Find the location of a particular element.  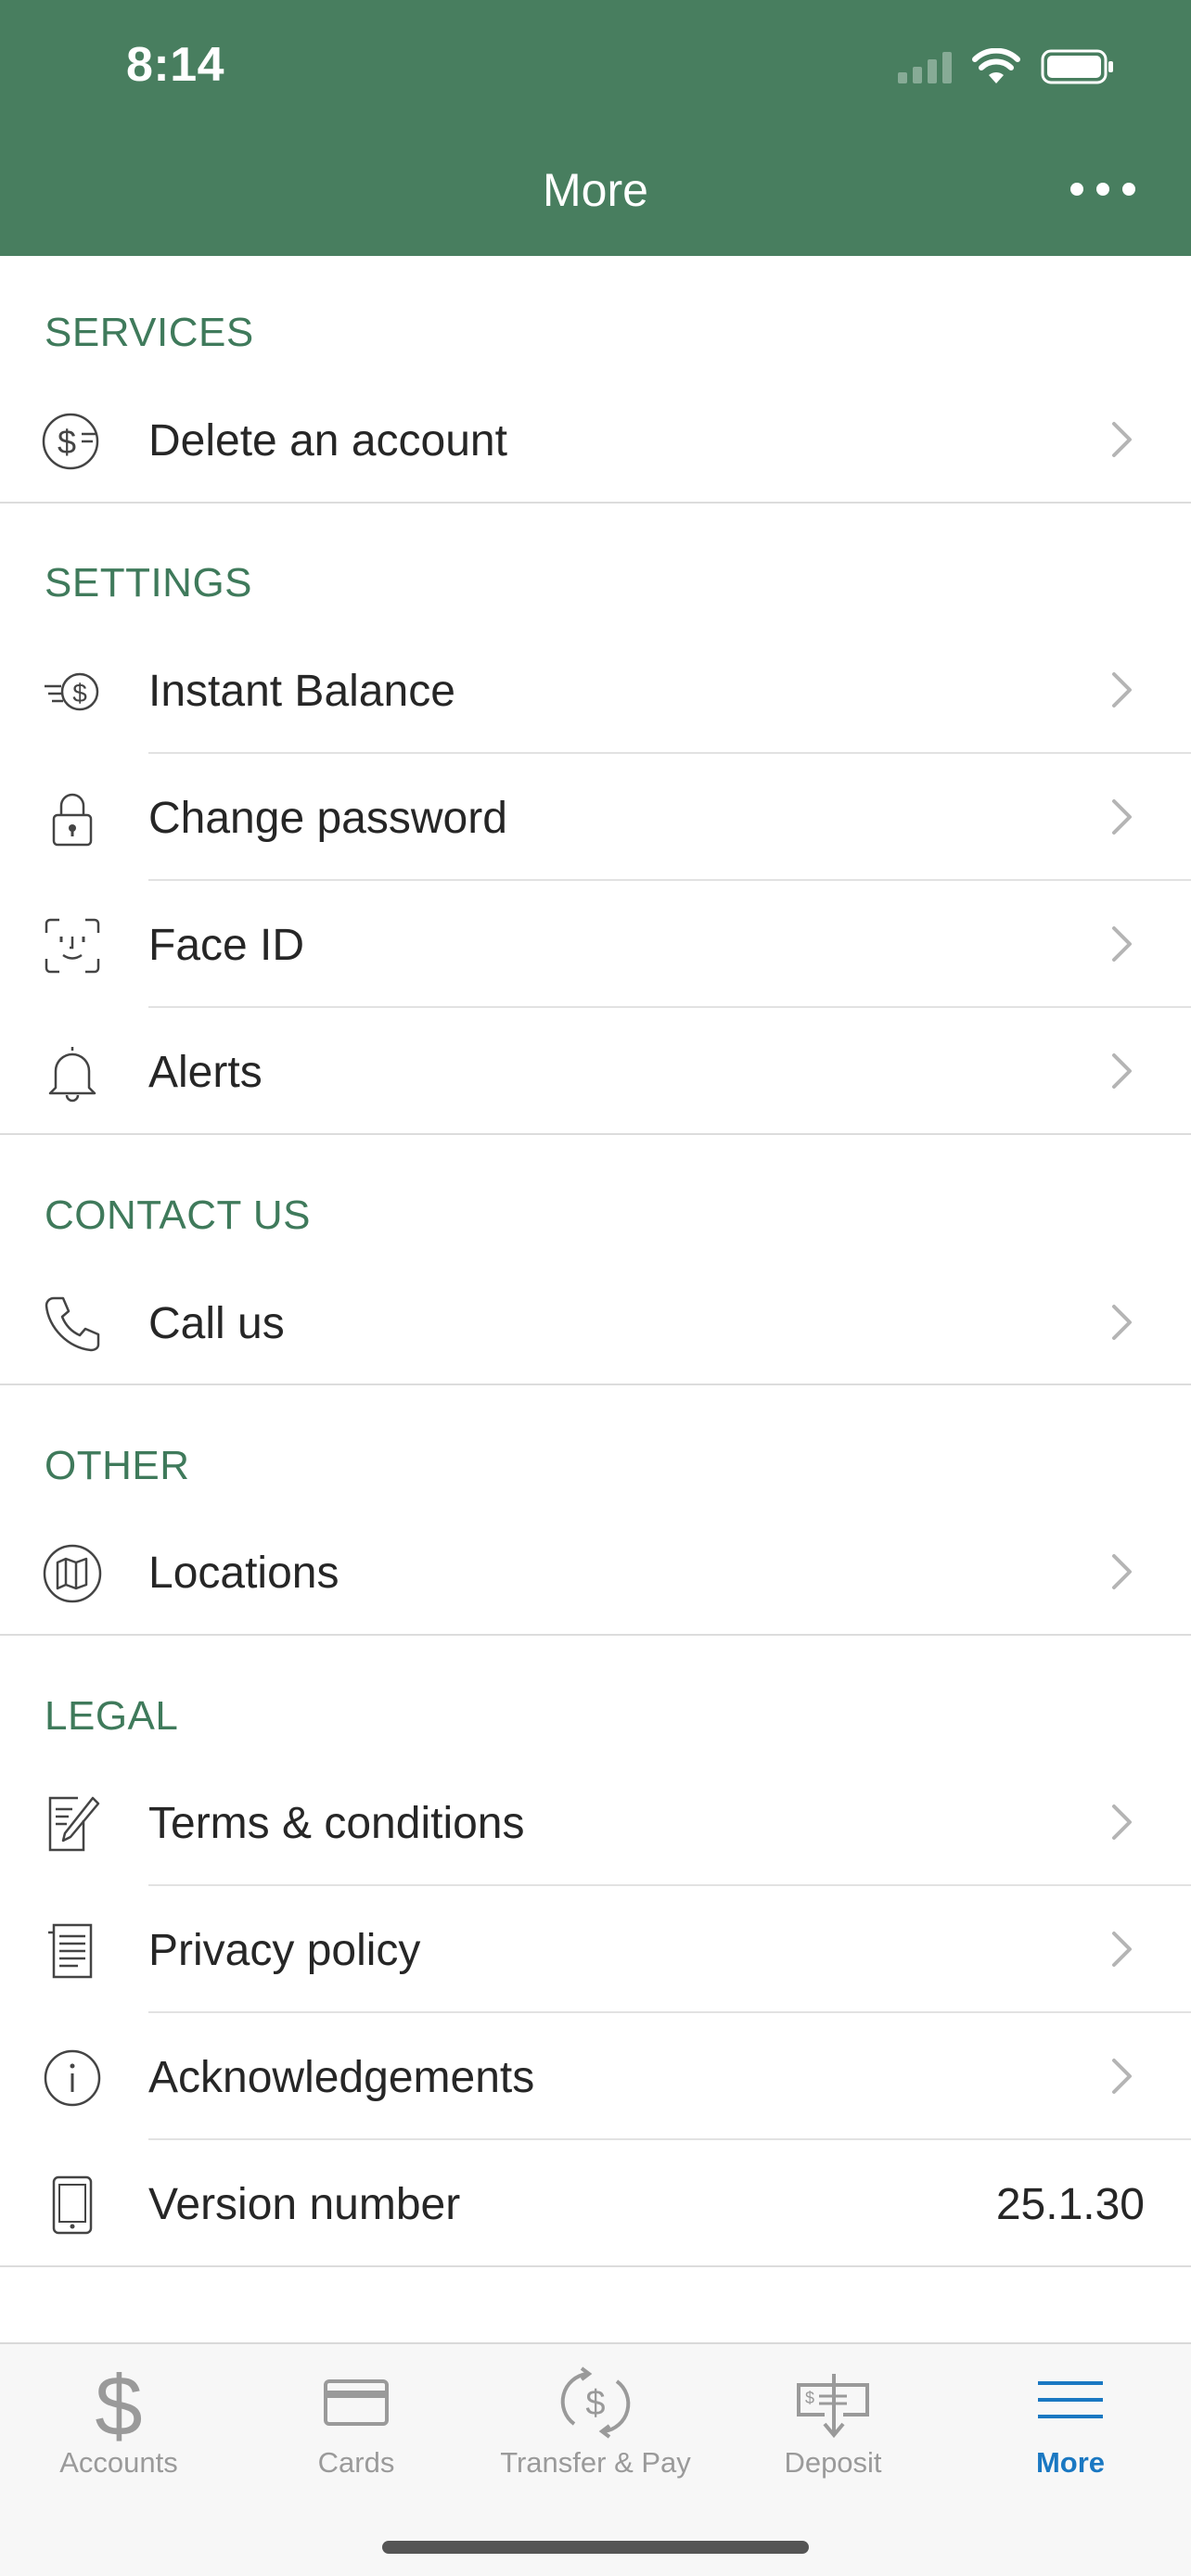

wifi-icon is located at coordinates (996, 66).